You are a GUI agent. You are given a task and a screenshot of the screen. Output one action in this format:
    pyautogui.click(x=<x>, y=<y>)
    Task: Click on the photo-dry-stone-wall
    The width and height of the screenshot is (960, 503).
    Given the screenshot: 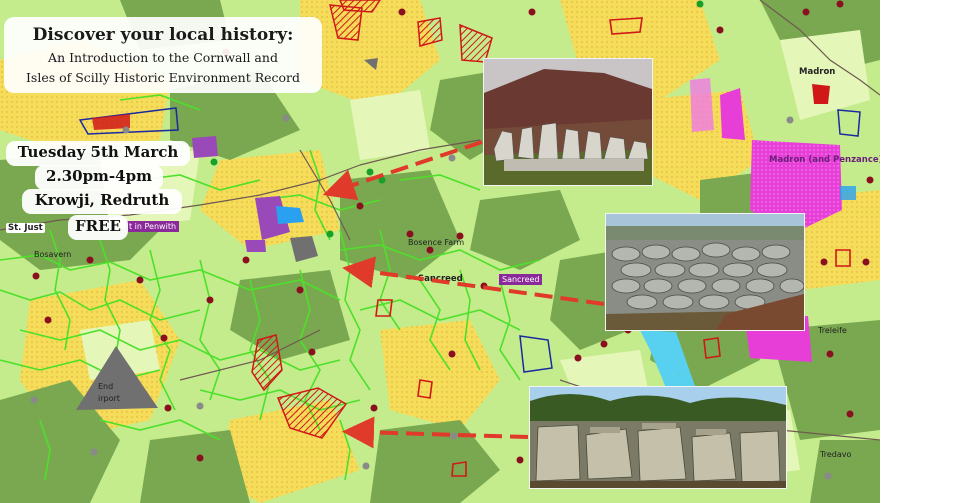 What is the action you would take?
    pyautogui.click(x=705, y=272)
    